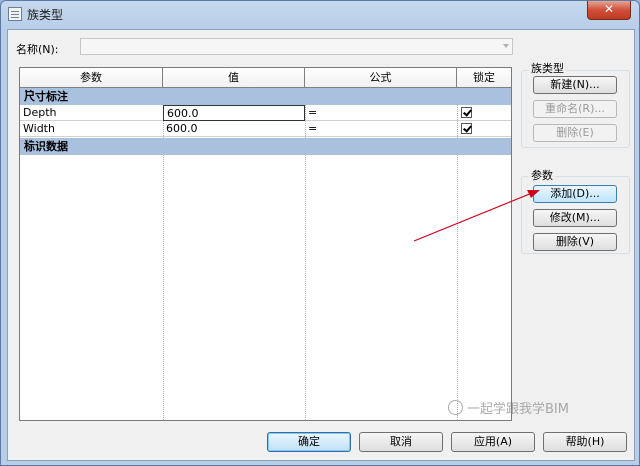 This screenshot has height=466, width=640. Describe the element at coordinates (320, 14) in the screenshot. I see `title-bar: 族类型 ✕` at that location.